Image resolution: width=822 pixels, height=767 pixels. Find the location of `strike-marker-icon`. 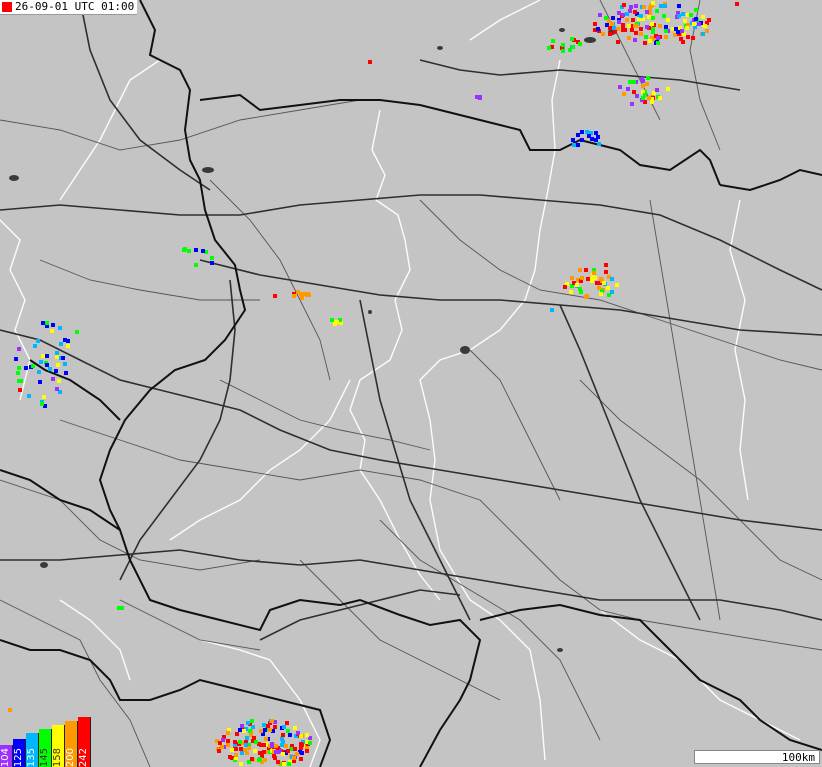

strike-marker-icon is located at coordinates (7, 7).